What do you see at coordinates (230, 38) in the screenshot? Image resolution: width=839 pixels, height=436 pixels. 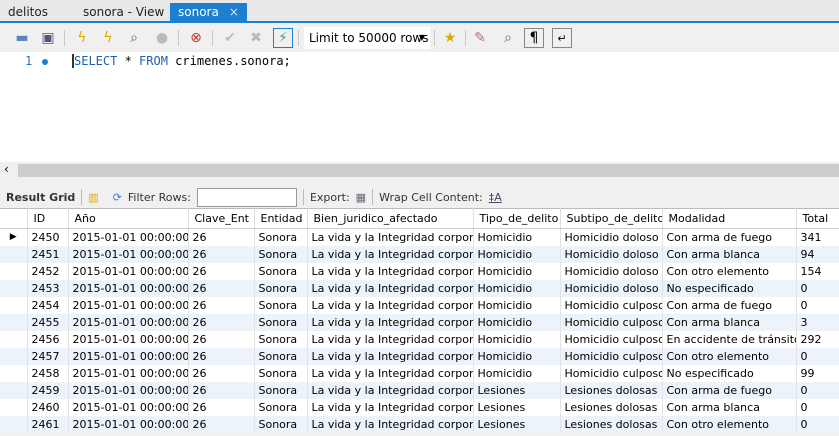 I see `commit-icon: ✔` at bounding box center [230, 38].